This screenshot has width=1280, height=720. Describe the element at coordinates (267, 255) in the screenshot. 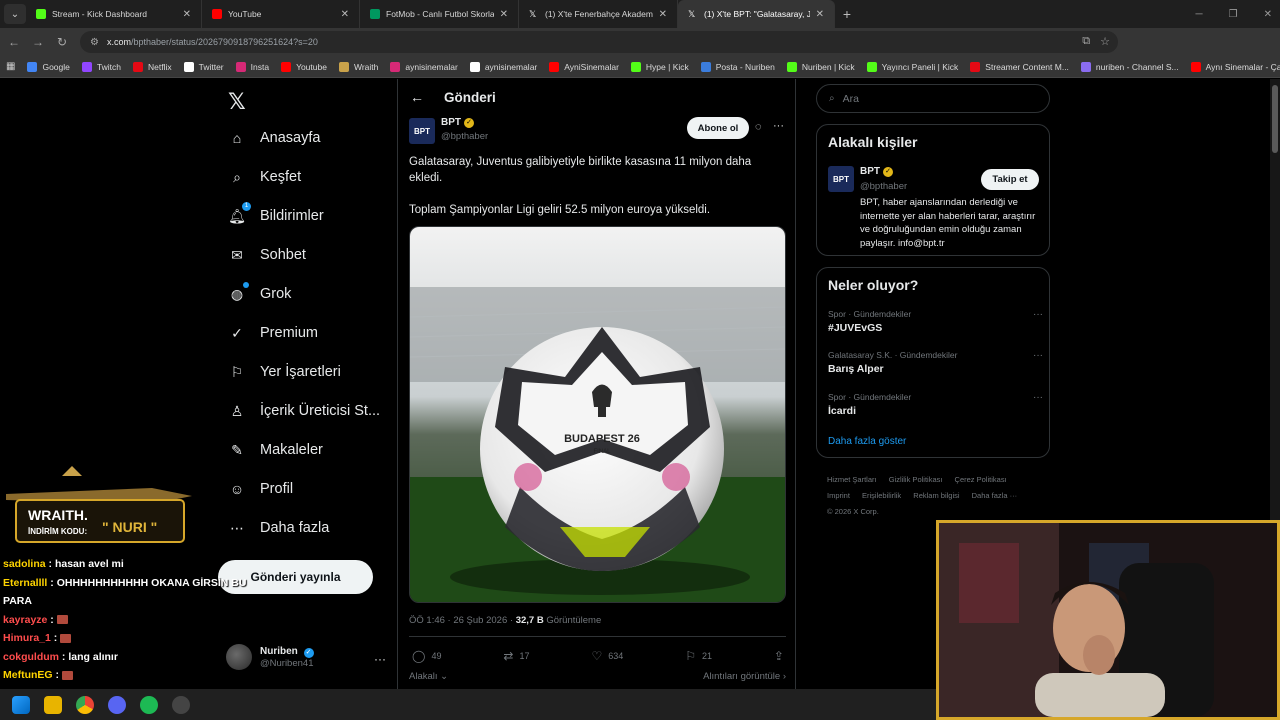

I see `nav-item: ✉ Sohbet` at that location.